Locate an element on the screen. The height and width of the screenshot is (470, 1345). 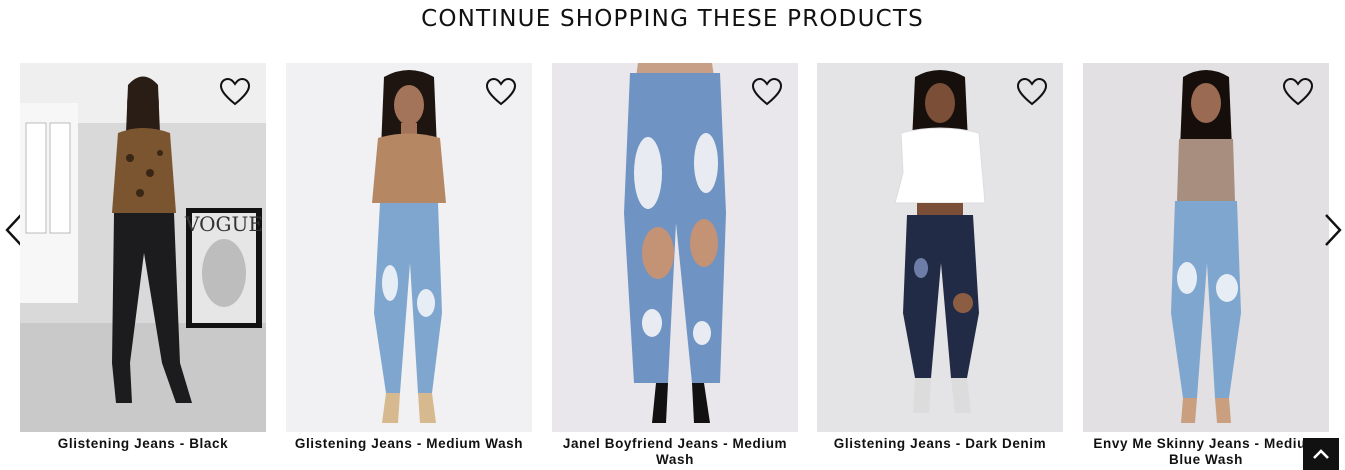
product-name-link: Glistening Jeans - Medium Wash is located at coordinates (409, 443).